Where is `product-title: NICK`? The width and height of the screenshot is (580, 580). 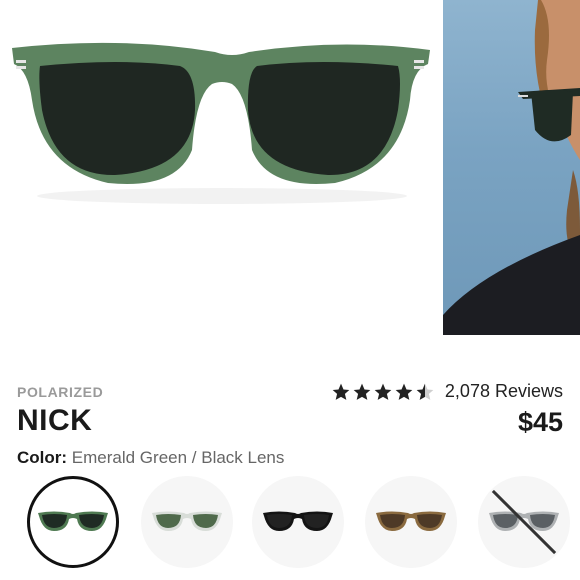 product-title: NICK is located at coordinates (55, 420).